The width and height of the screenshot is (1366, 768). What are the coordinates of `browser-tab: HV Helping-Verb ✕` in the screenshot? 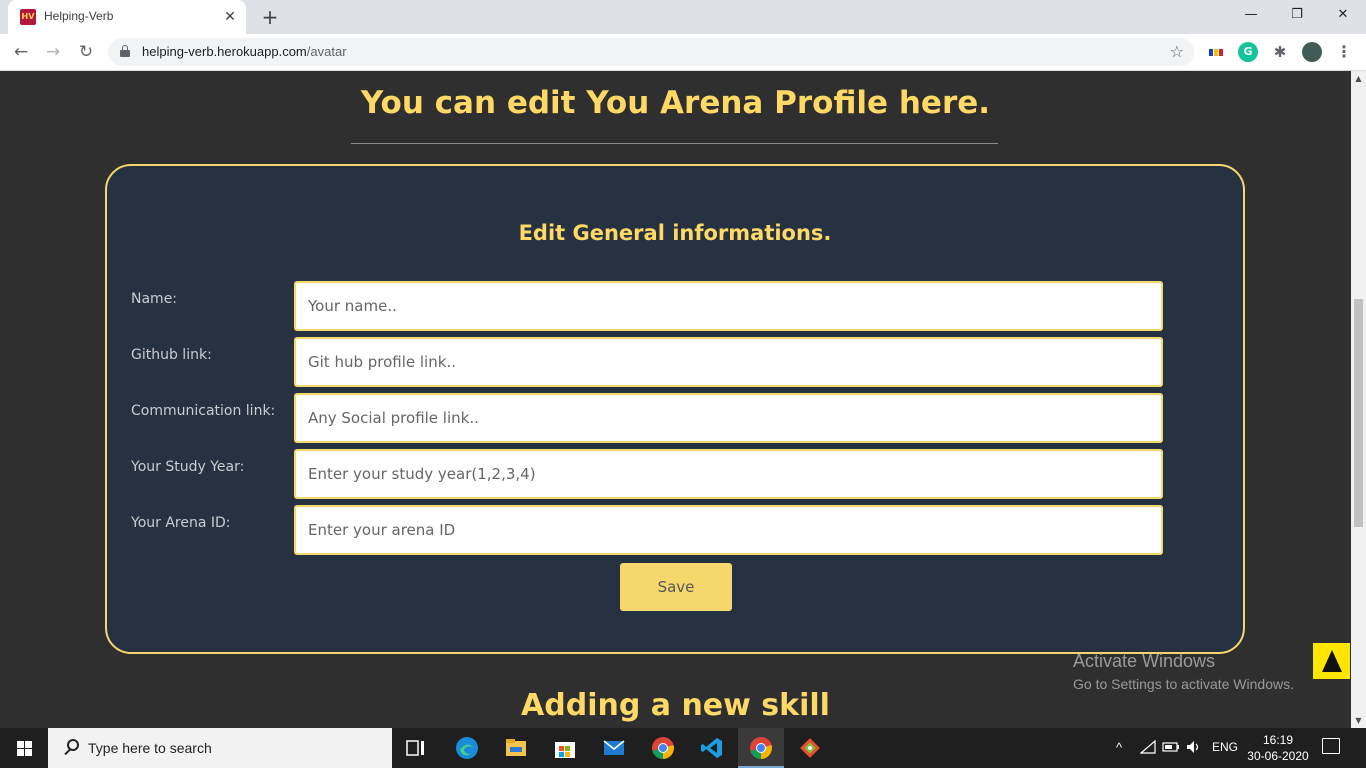 It's located at (127, 17).